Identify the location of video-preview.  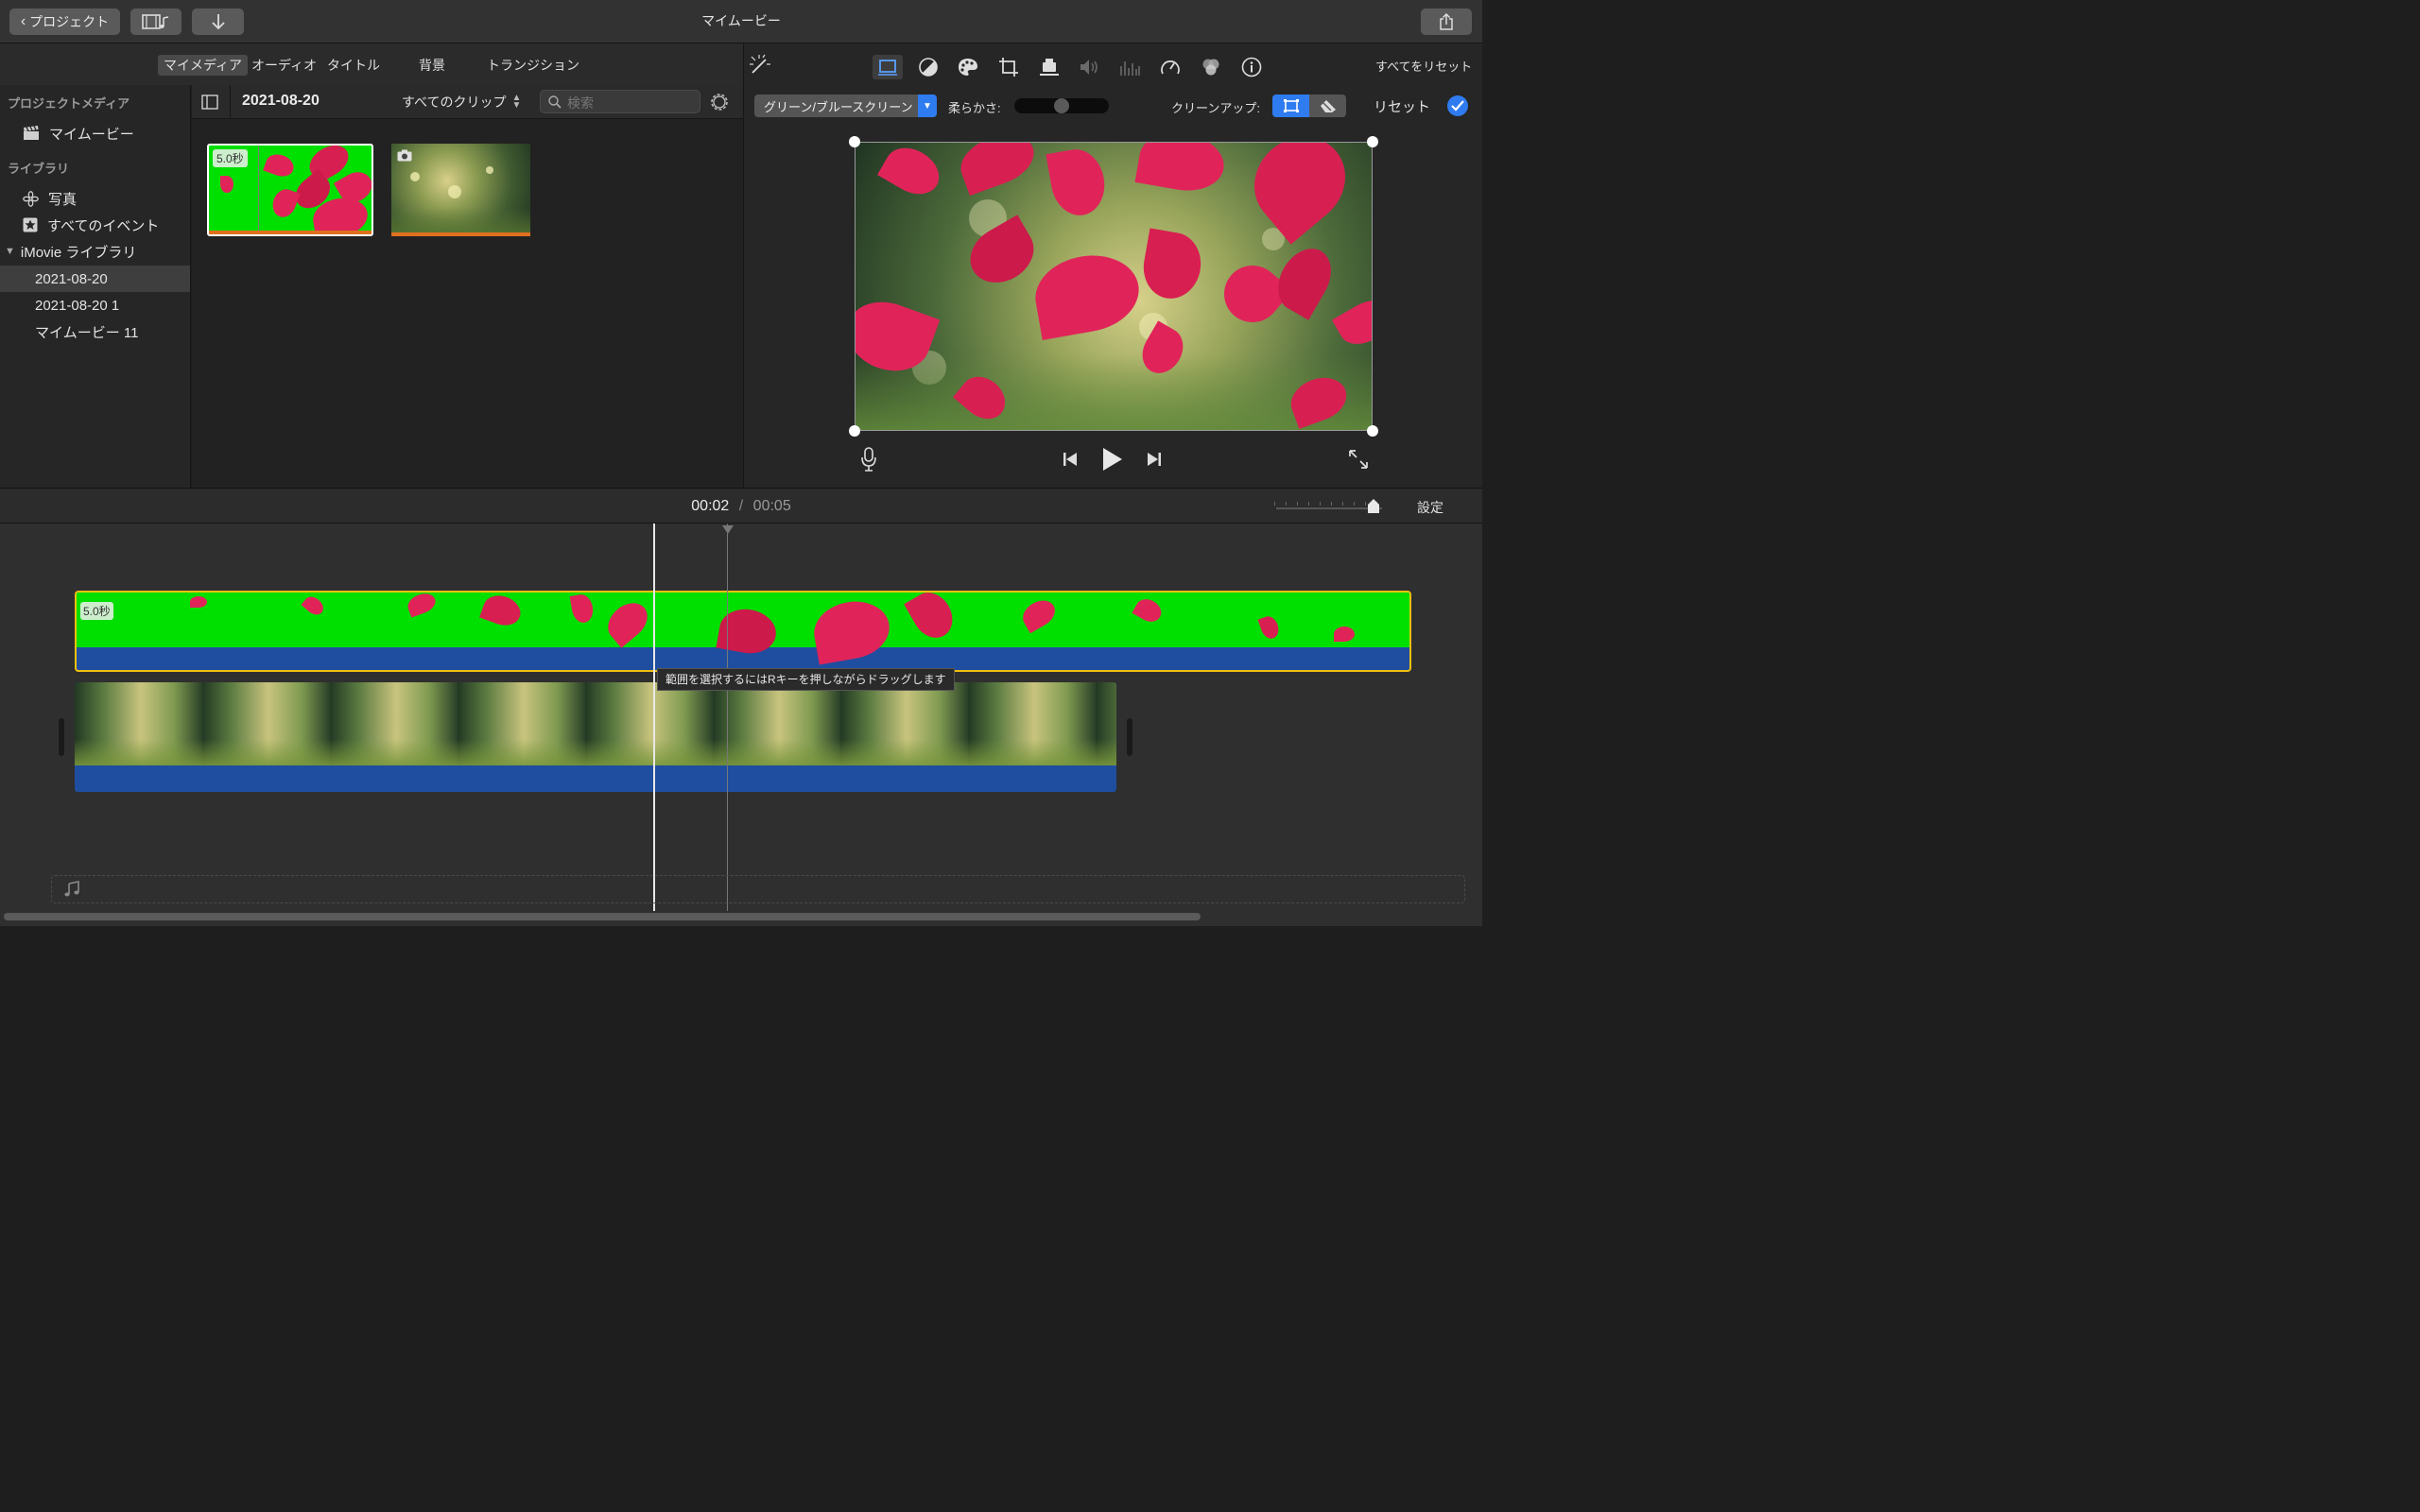
(1114, 286).